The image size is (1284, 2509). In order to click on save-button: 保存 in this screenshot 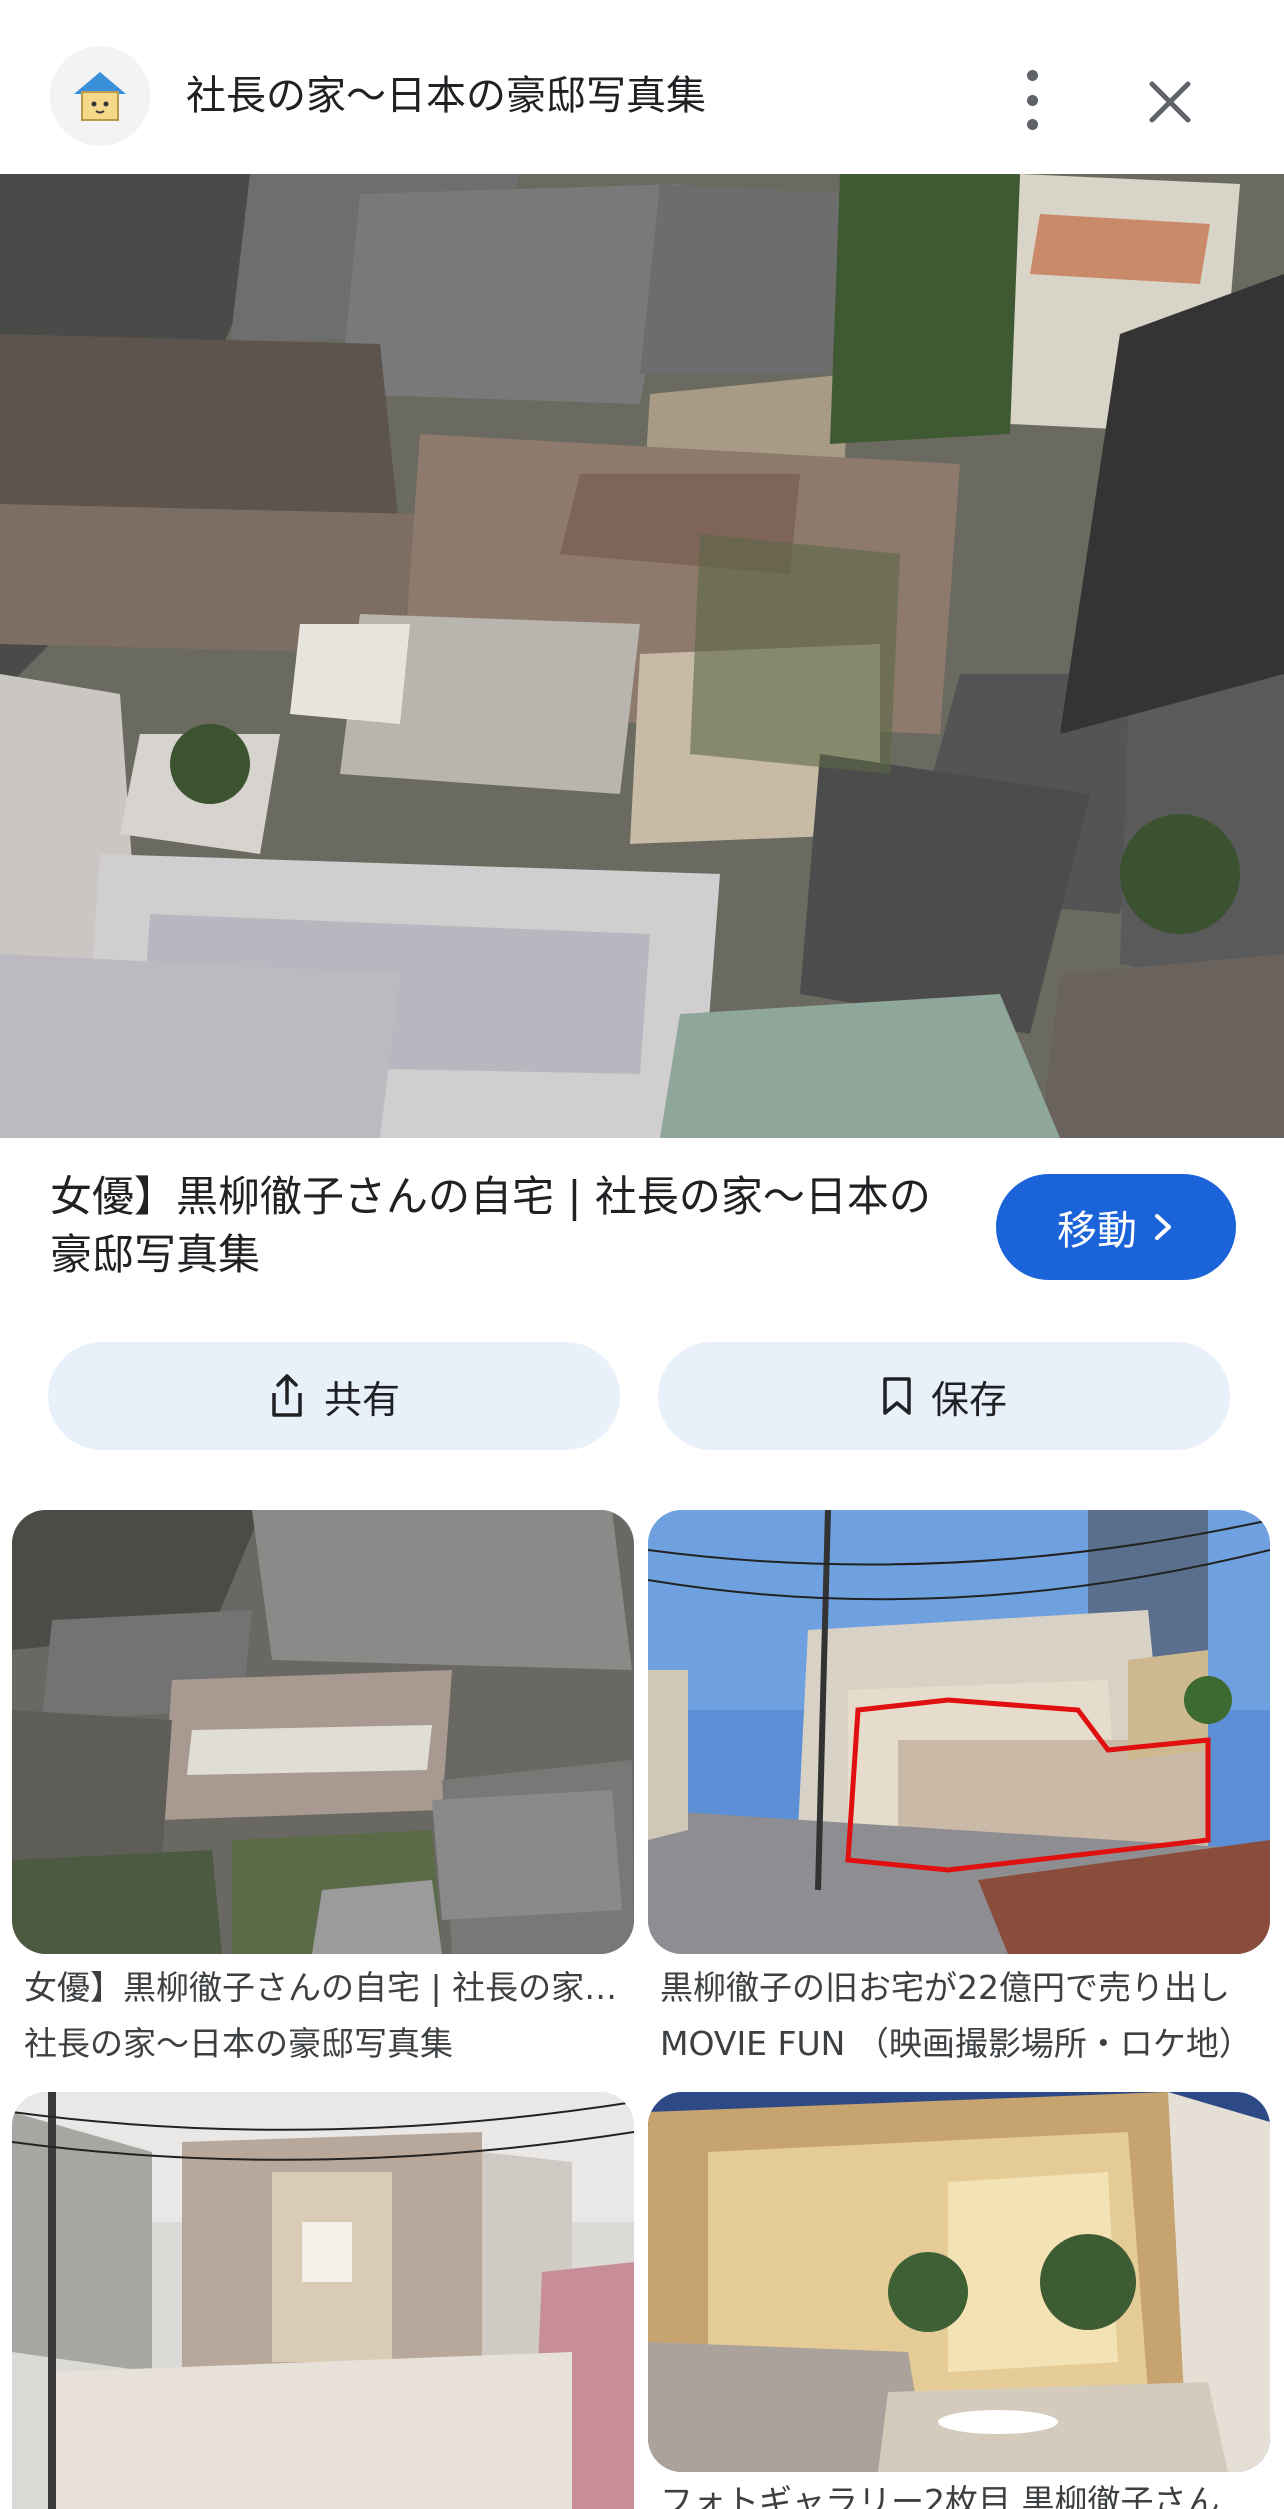, I will do `click(944, 1396)`.